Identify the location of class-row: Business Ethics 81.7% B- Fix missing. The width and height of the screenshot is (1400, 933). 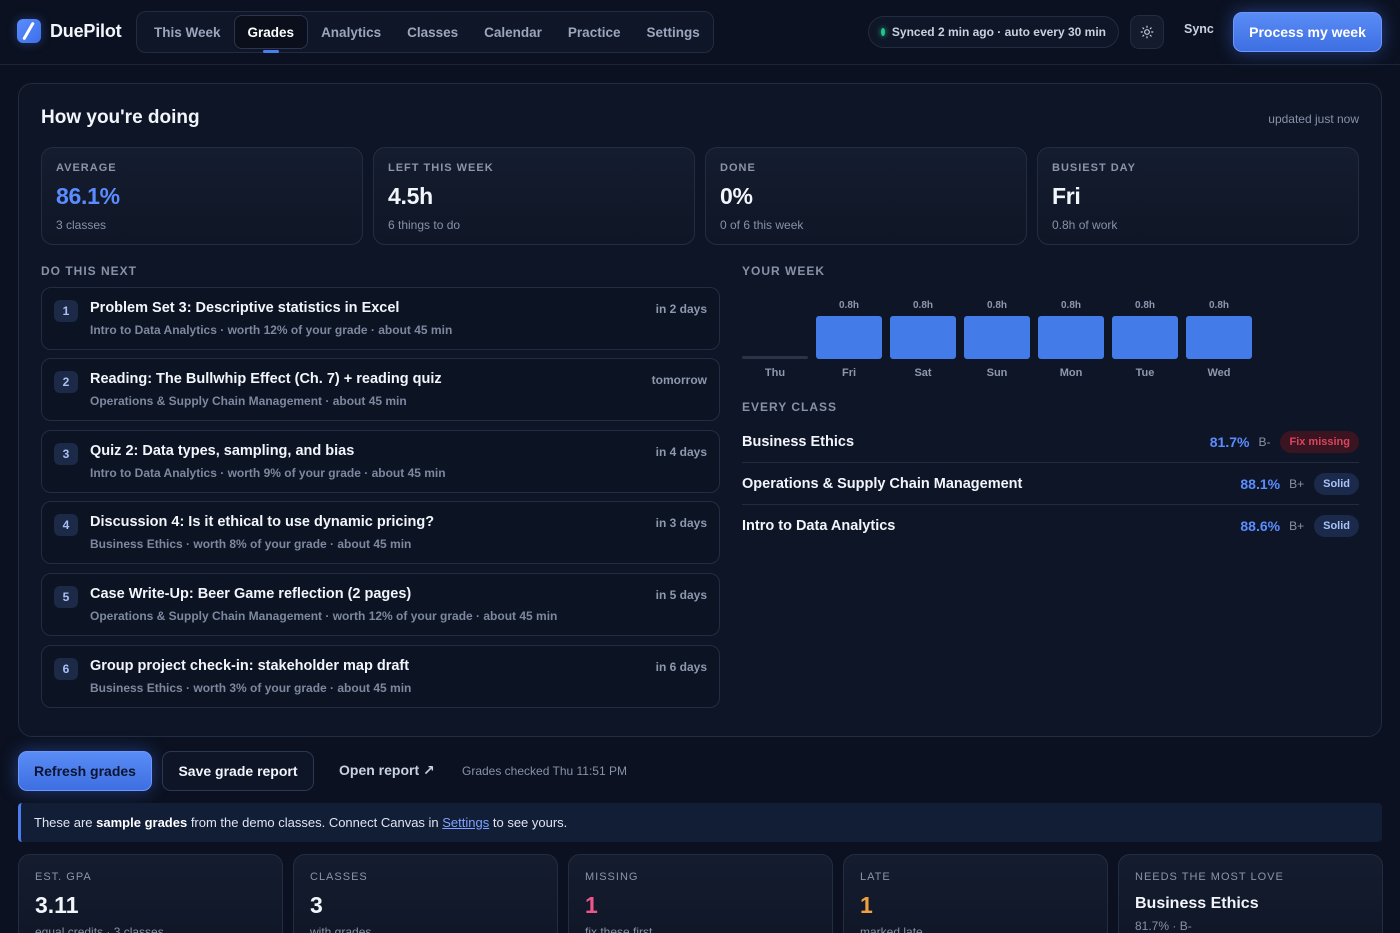
(1050, 442).